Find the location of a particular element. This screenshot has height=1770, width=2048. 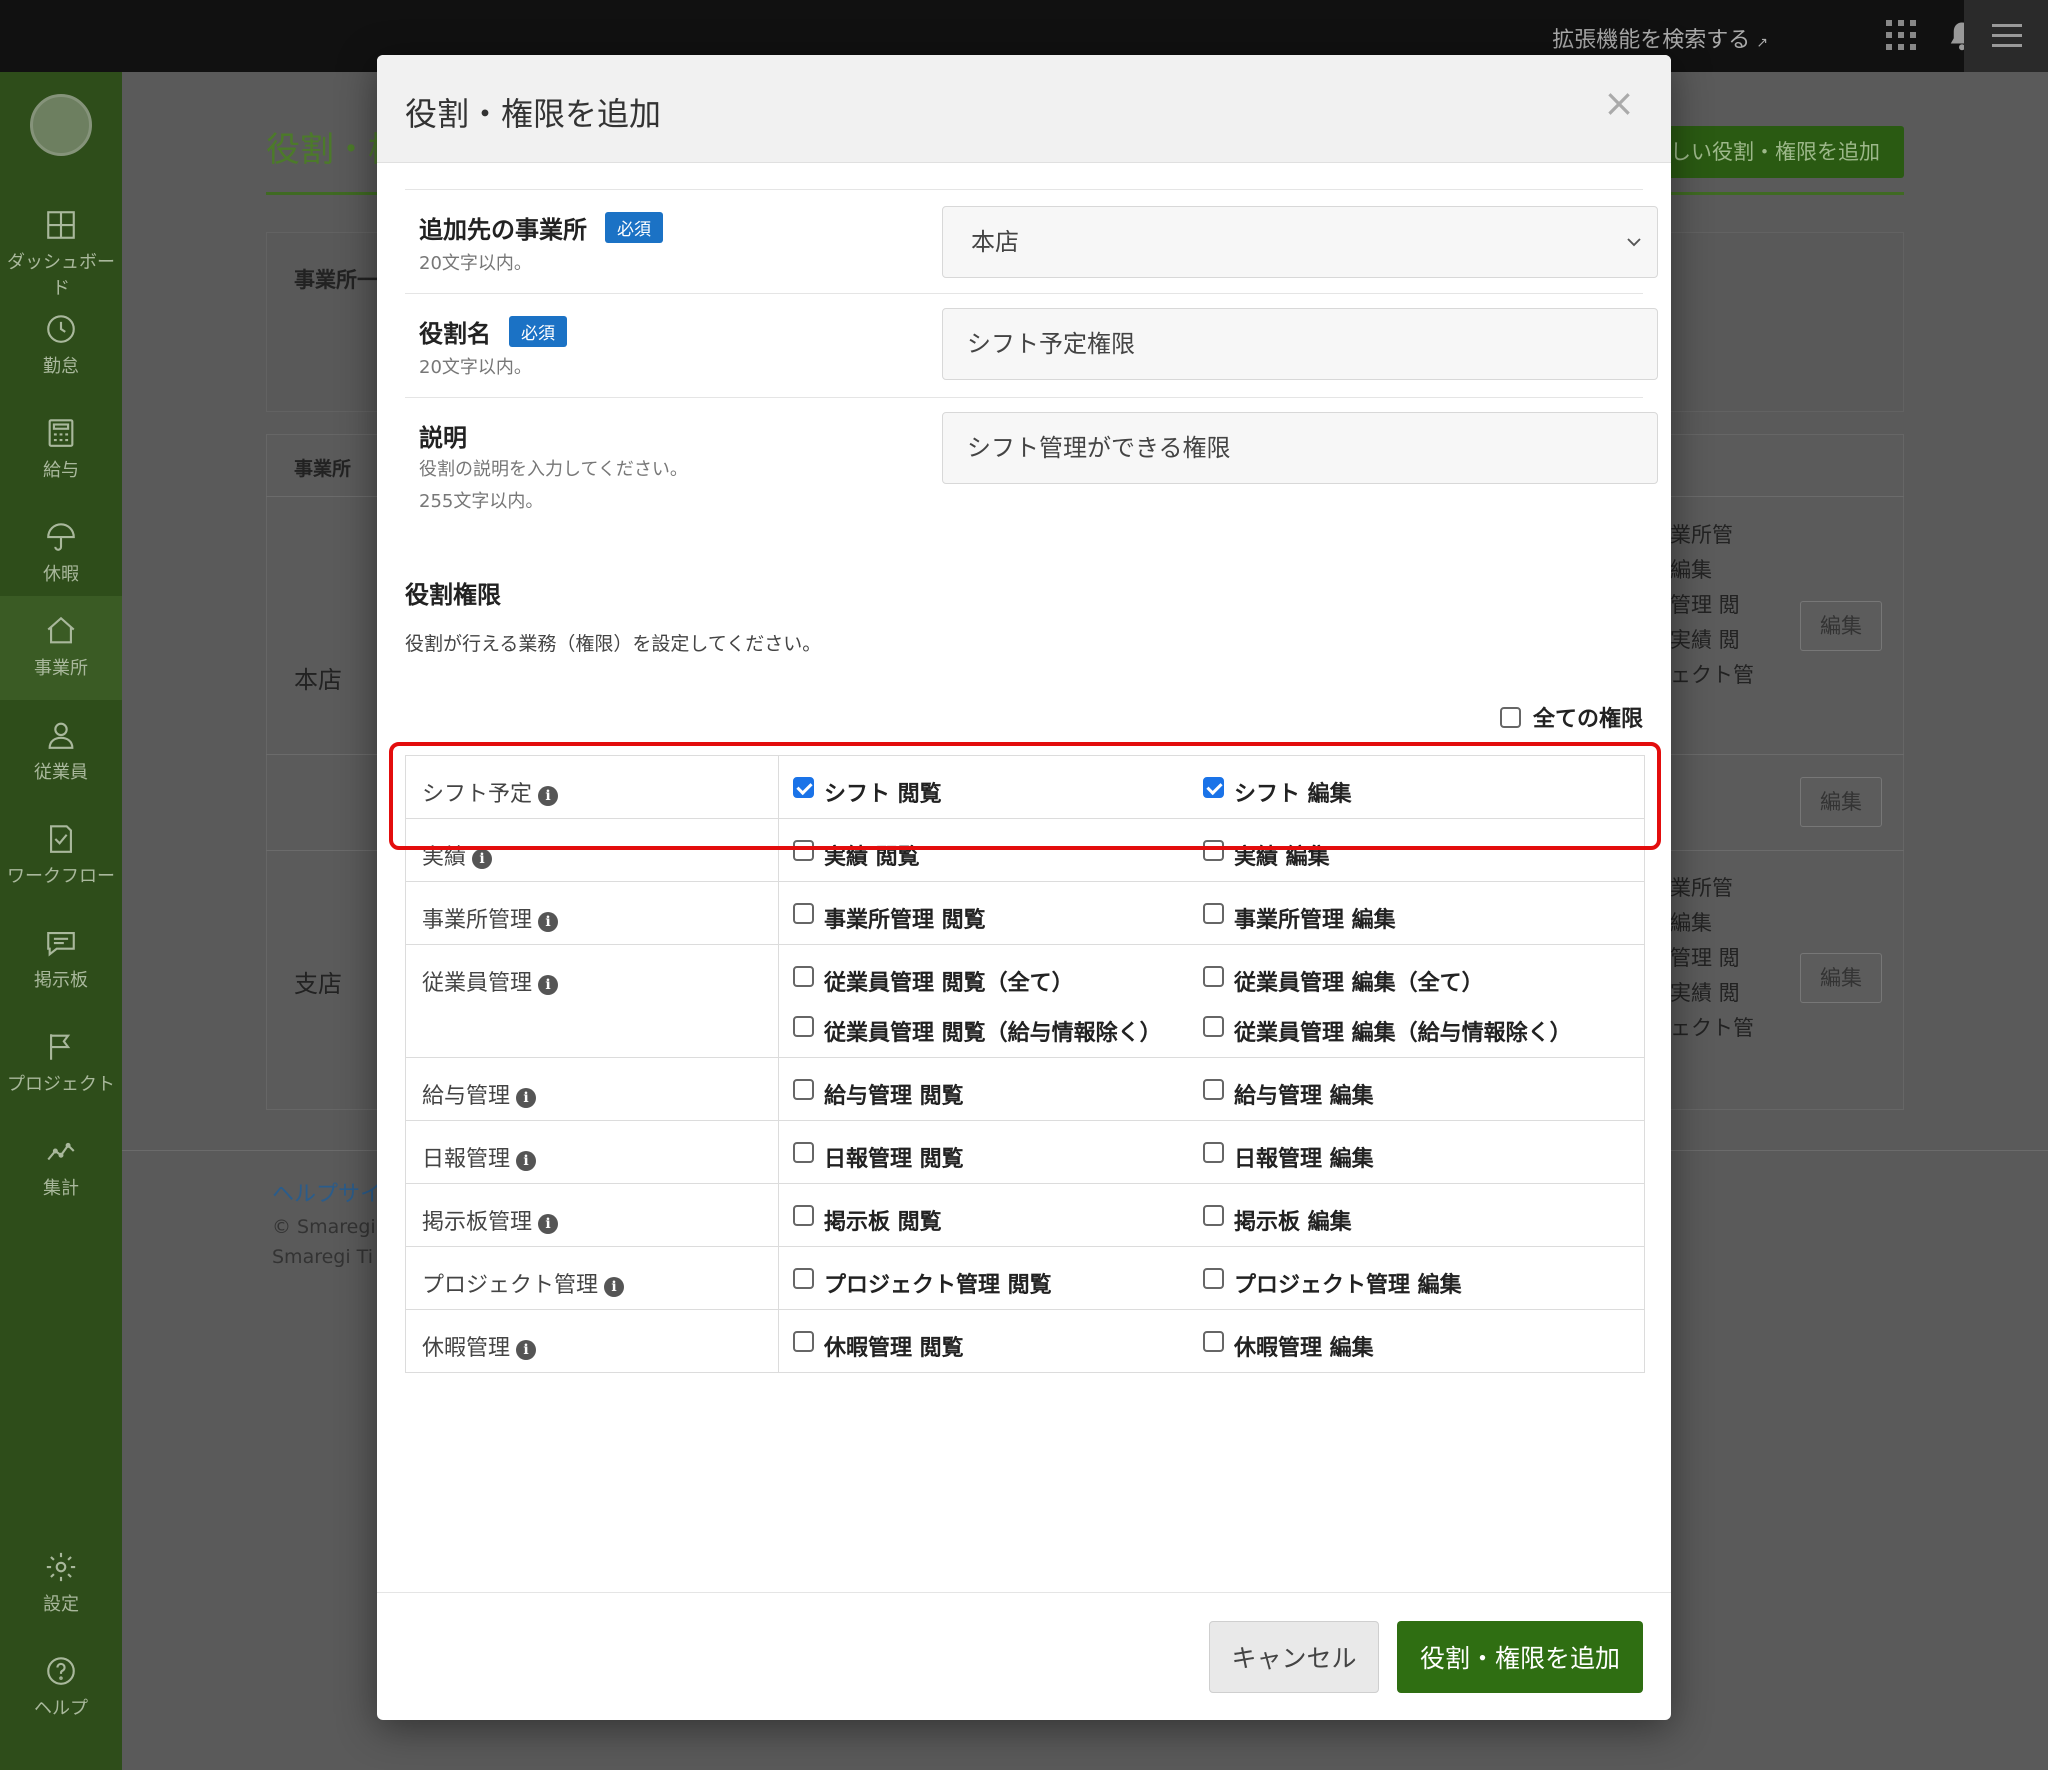

description-input: シフト管理ができる権限 is located at coordinates (1300, 448).